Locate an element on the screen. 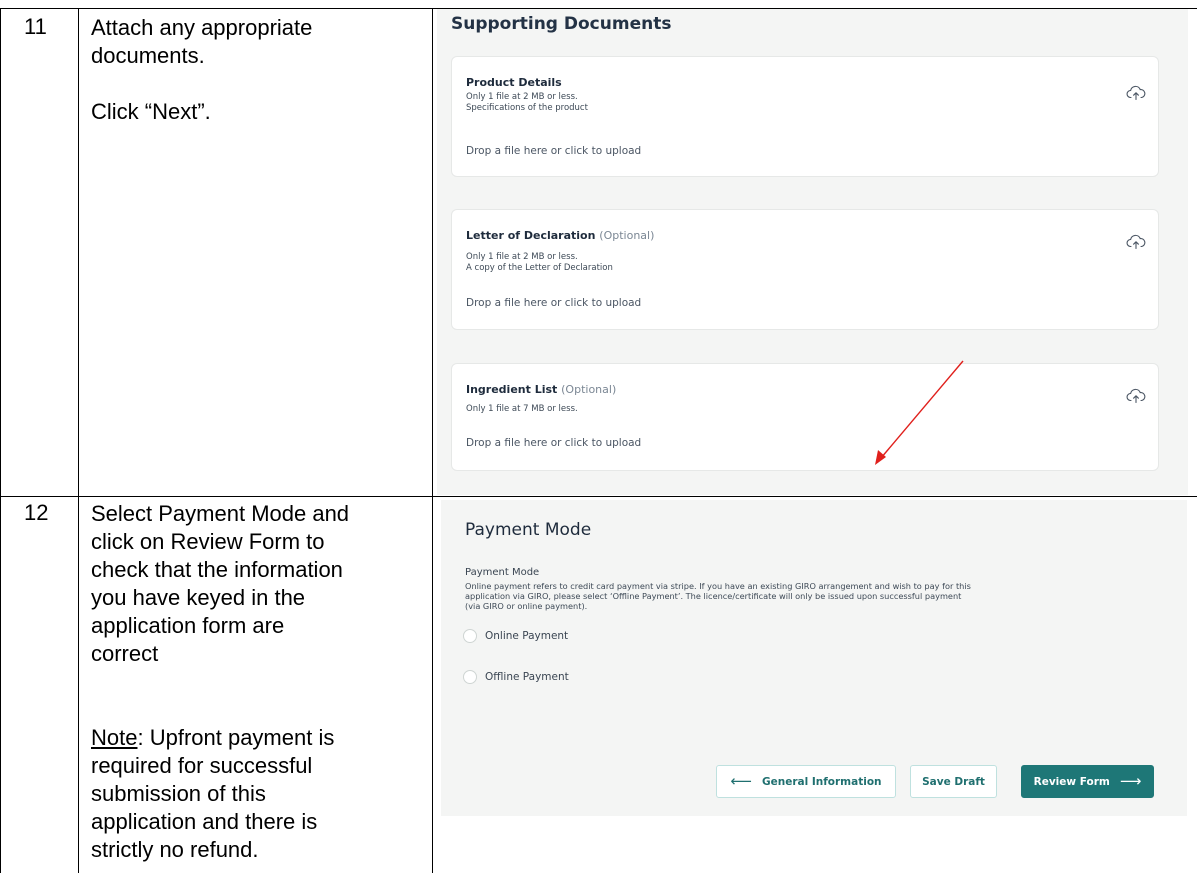 The image size is (1197, 873). table-row-divider is located at coordinates (598, 496).